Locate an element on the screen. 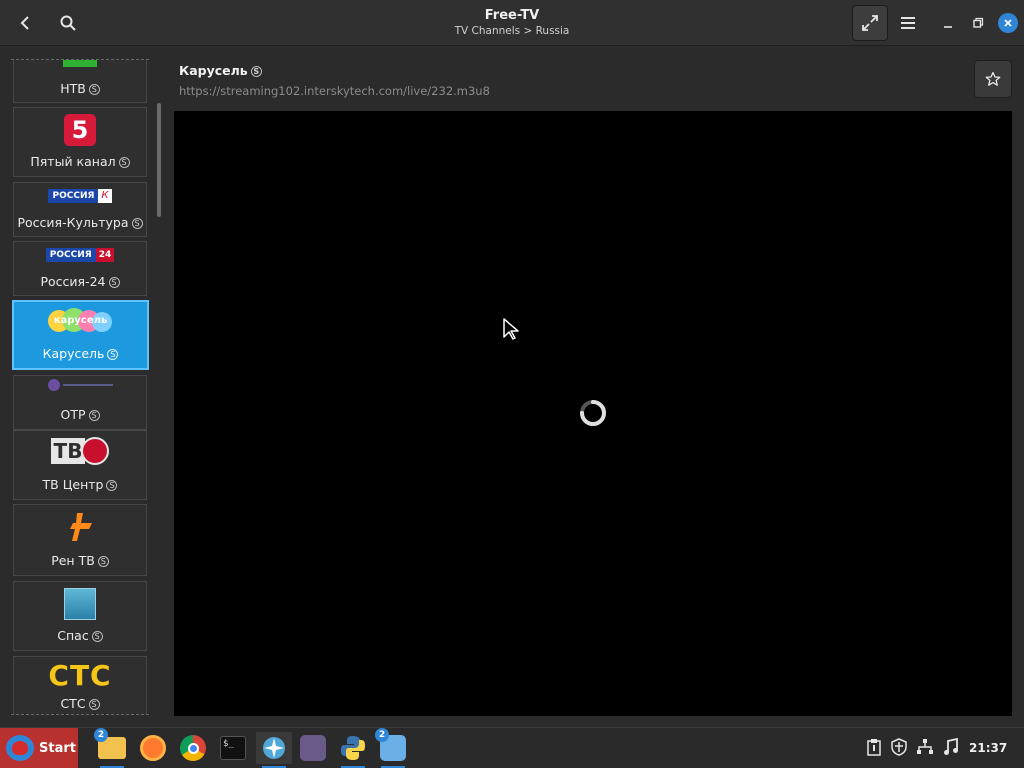 This screenshot has height=768, width=1024. restore-icon is located at coordinates (978, 22).